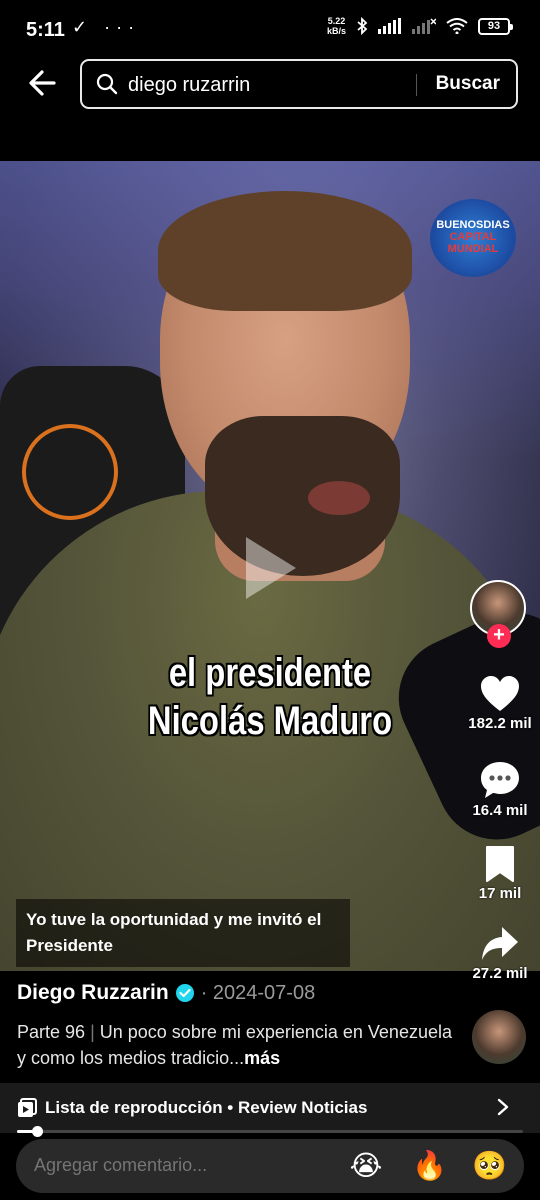 Image resolution: width=540 pixels, height=1200 pixels. What do you see at coordinates (499, 615) in the screenshot?
I see `creator-avatar: +` at bounding box center [499, 615].